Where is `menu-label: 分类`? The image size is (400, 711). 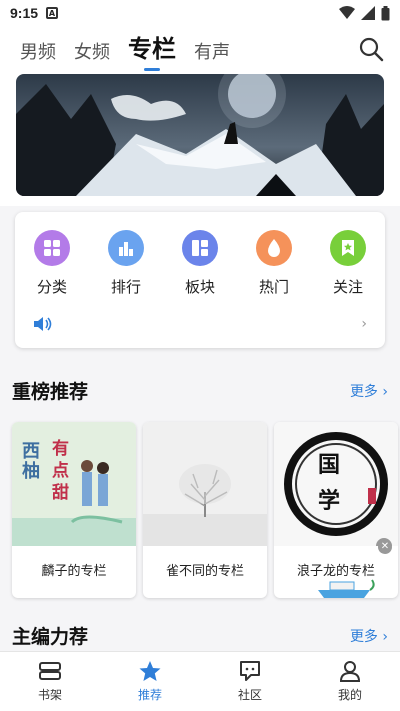
menu-label: 分类 is located at coordinates (51, 287).